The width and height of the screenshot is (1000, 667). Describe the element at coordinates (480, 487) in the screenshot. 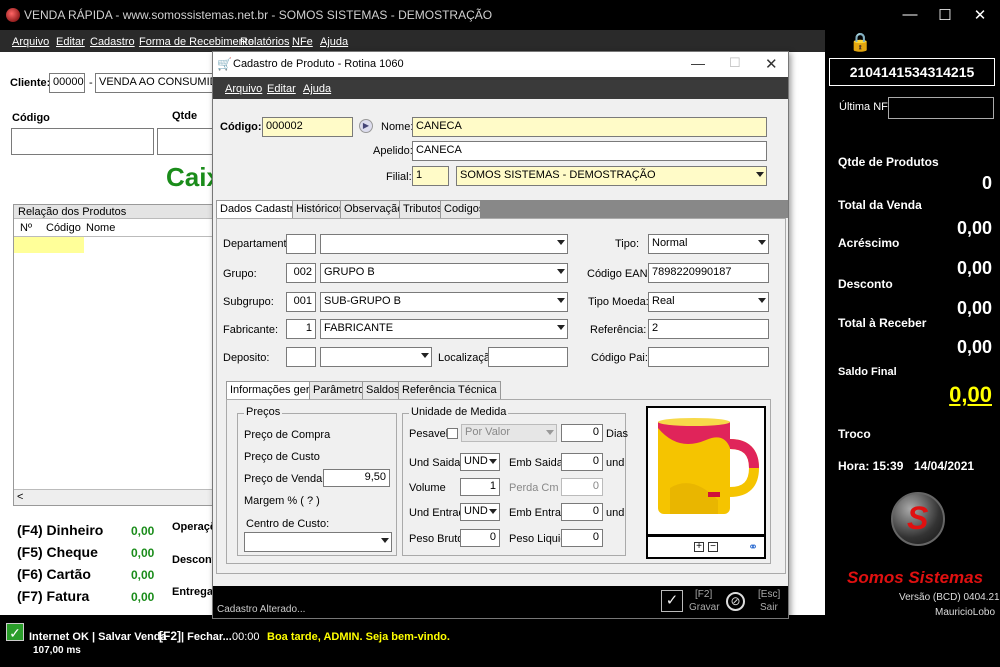

I see `volume-input: 1` at that location.